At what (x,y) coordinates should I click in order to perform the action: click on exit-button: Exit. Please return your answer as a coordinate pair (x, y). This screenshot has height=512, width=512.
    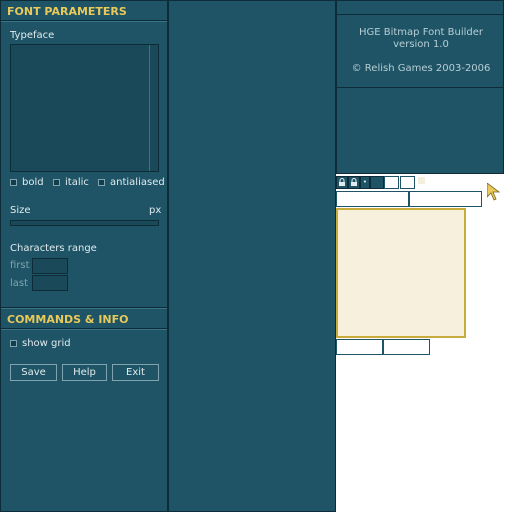
    Looking at the image, I should click on (135, 372).